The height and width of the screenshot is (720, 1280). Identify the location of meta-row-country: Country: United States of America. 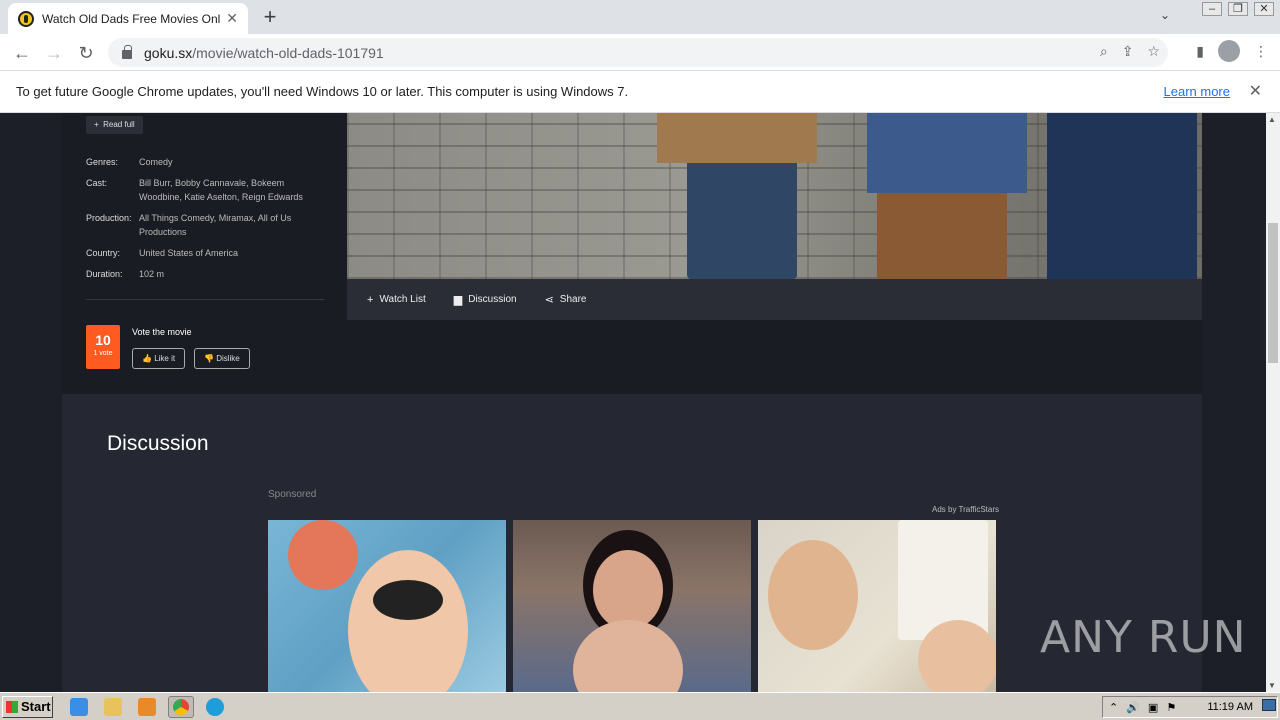
(162, 253).